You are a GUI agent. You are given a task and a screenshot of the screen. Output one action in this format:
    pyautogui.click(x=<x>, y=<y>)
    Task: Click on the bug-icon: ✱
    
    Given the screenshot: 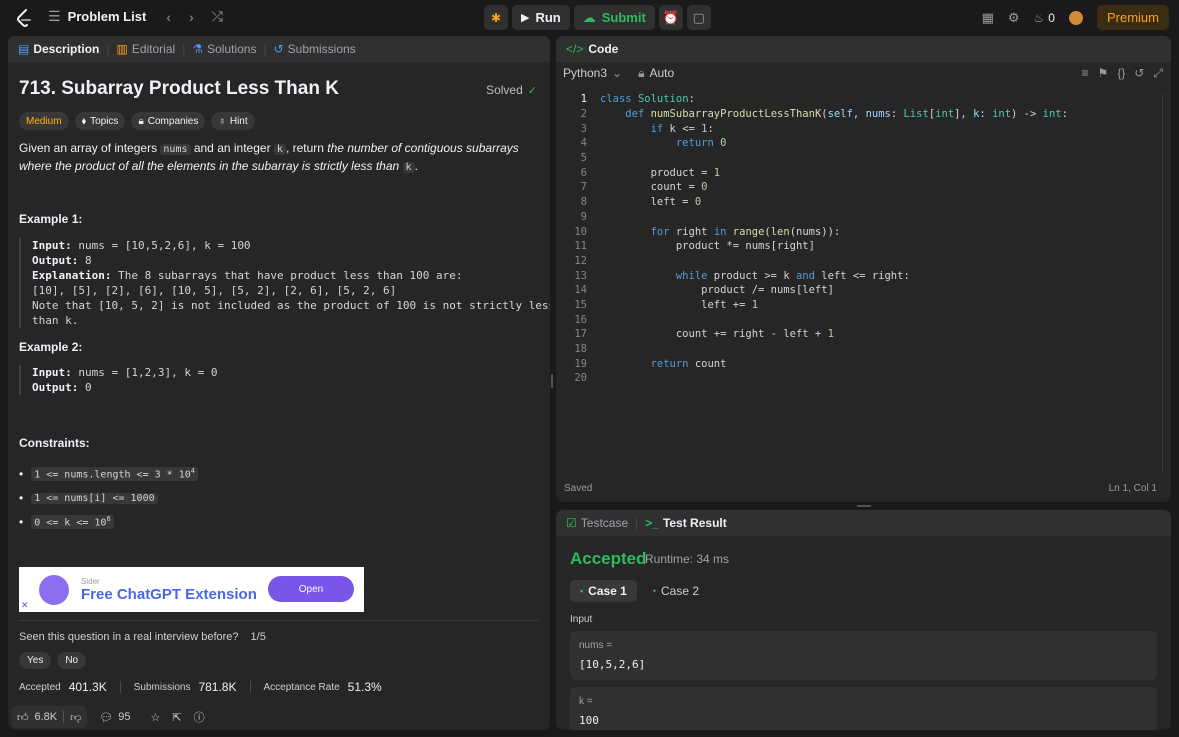 What is the action you would take?
    pyautogui.click(x=496, y=17)
    